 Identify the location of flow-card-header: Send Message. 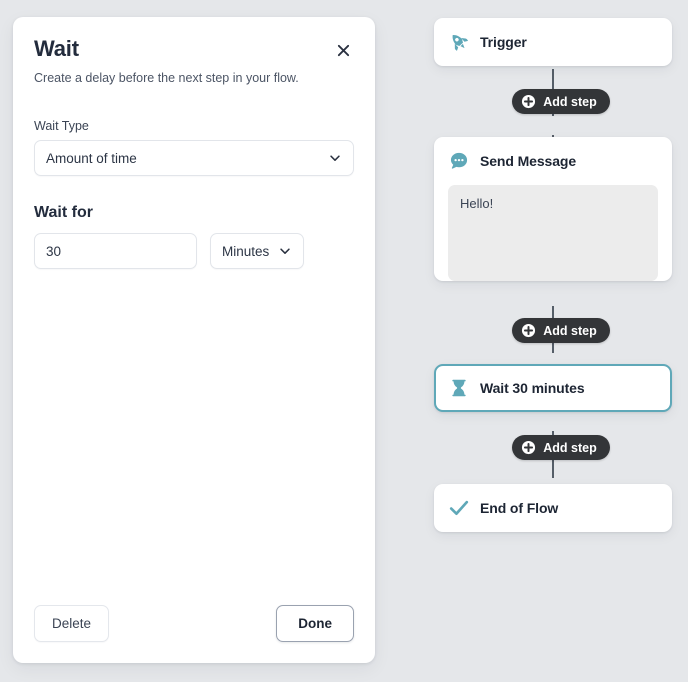
(553, 161).